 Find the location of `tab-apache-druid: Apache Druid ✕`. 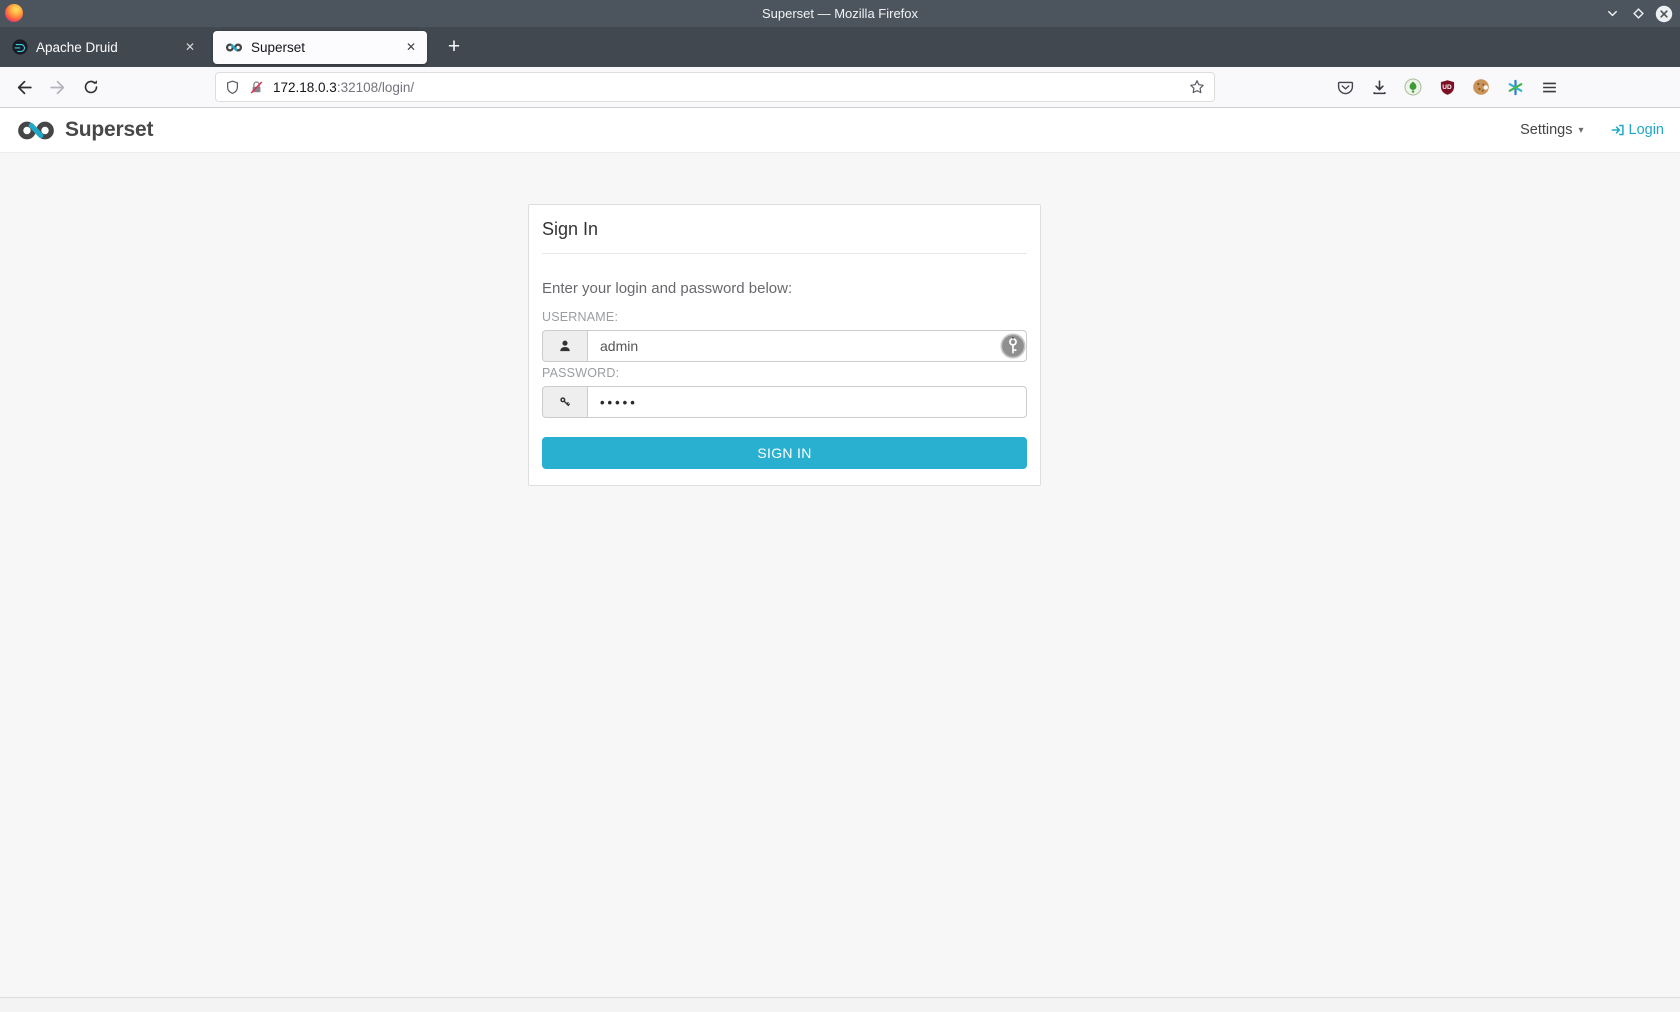

tab-apache-druid: Apache Druid ✕ is located at coordinates (103, 47).